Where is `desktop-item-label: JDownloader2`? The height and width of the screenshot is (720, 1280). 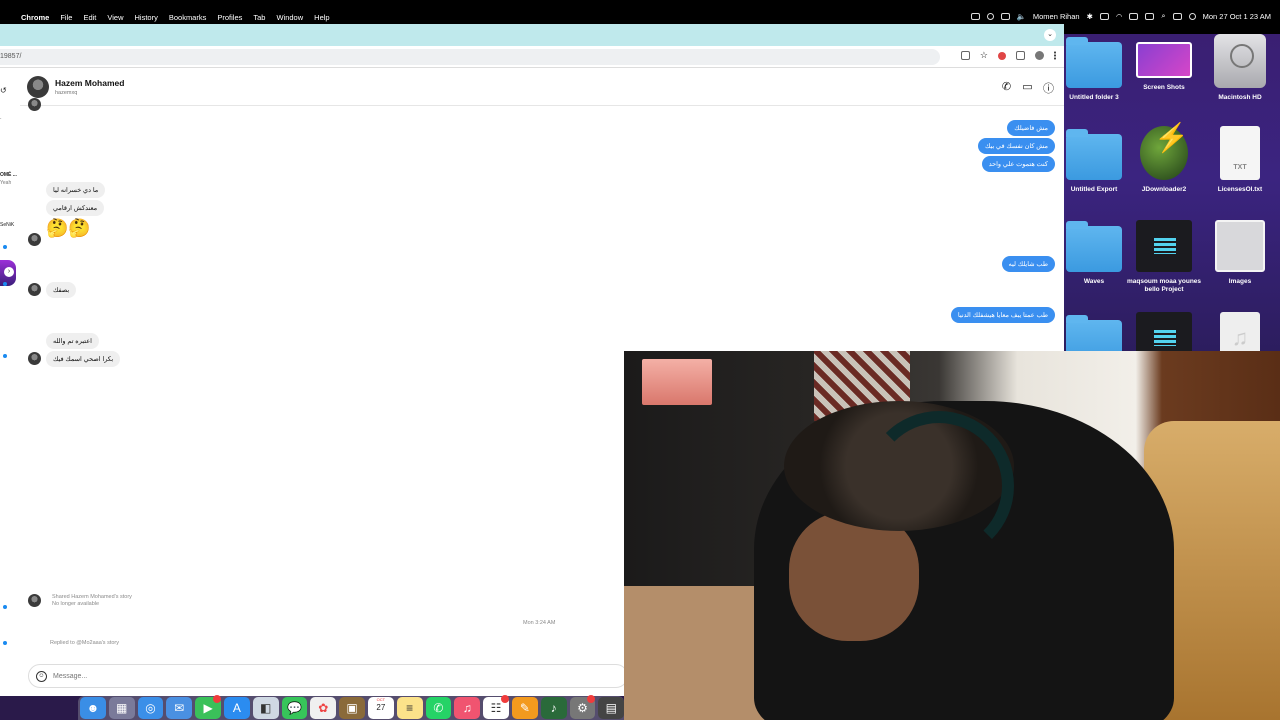 desktop-item-label: JDownloader2 is located at coordinates (1164, 189).